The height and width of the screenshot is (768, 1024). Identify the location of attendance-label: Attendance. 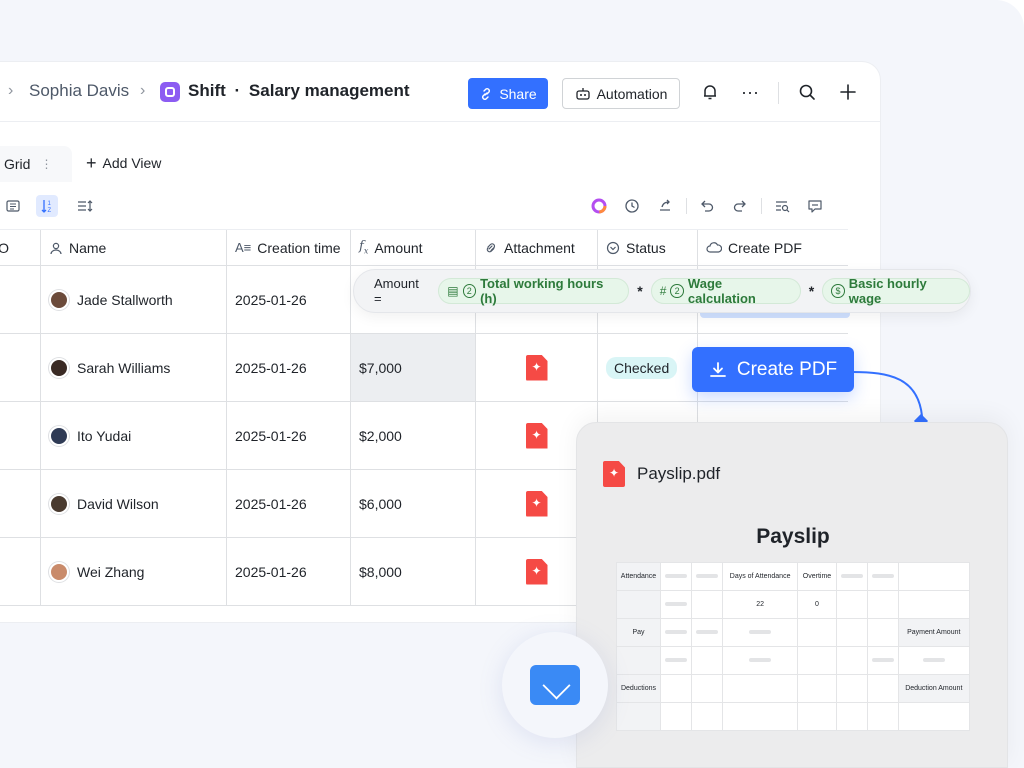
(638, 576).